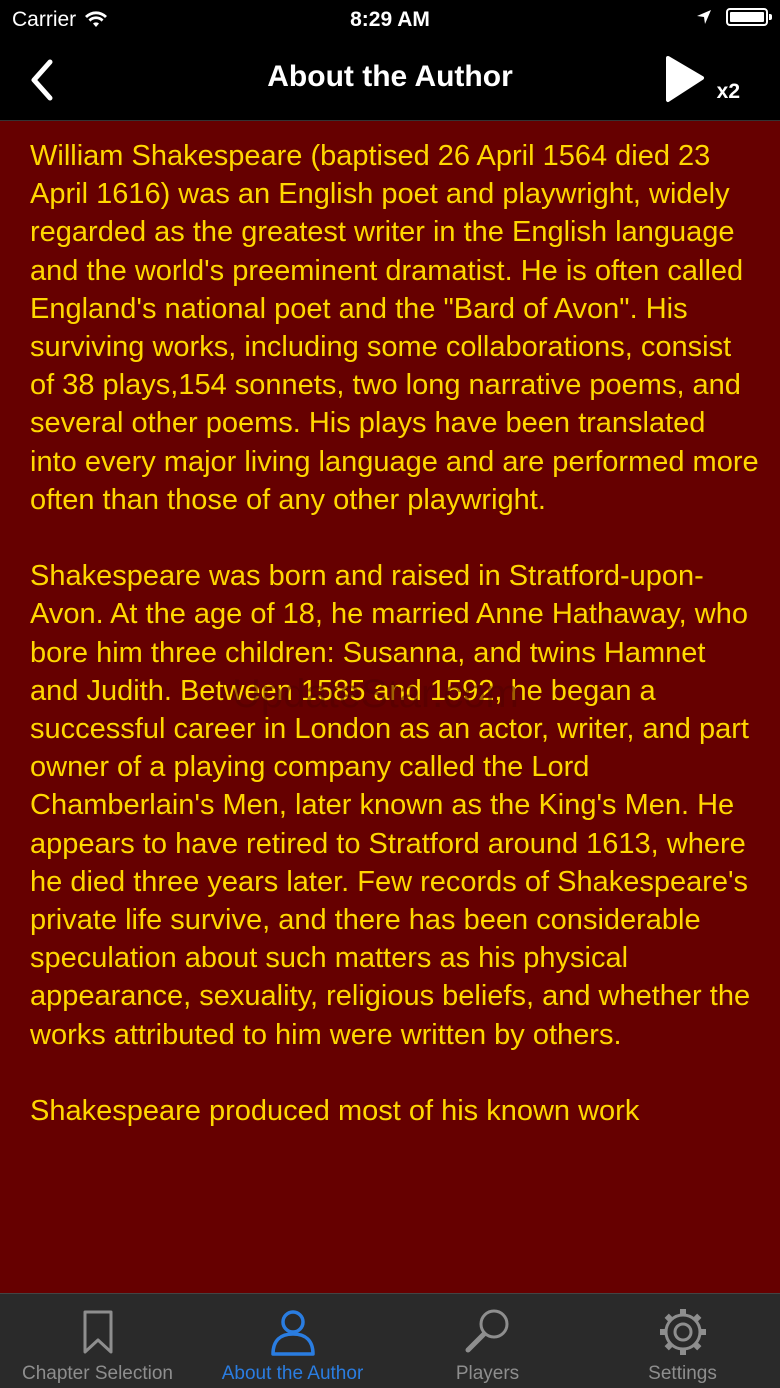 The image size is (780, 1388). I want to click on tab-label-players: Players, so click(487, 1373).